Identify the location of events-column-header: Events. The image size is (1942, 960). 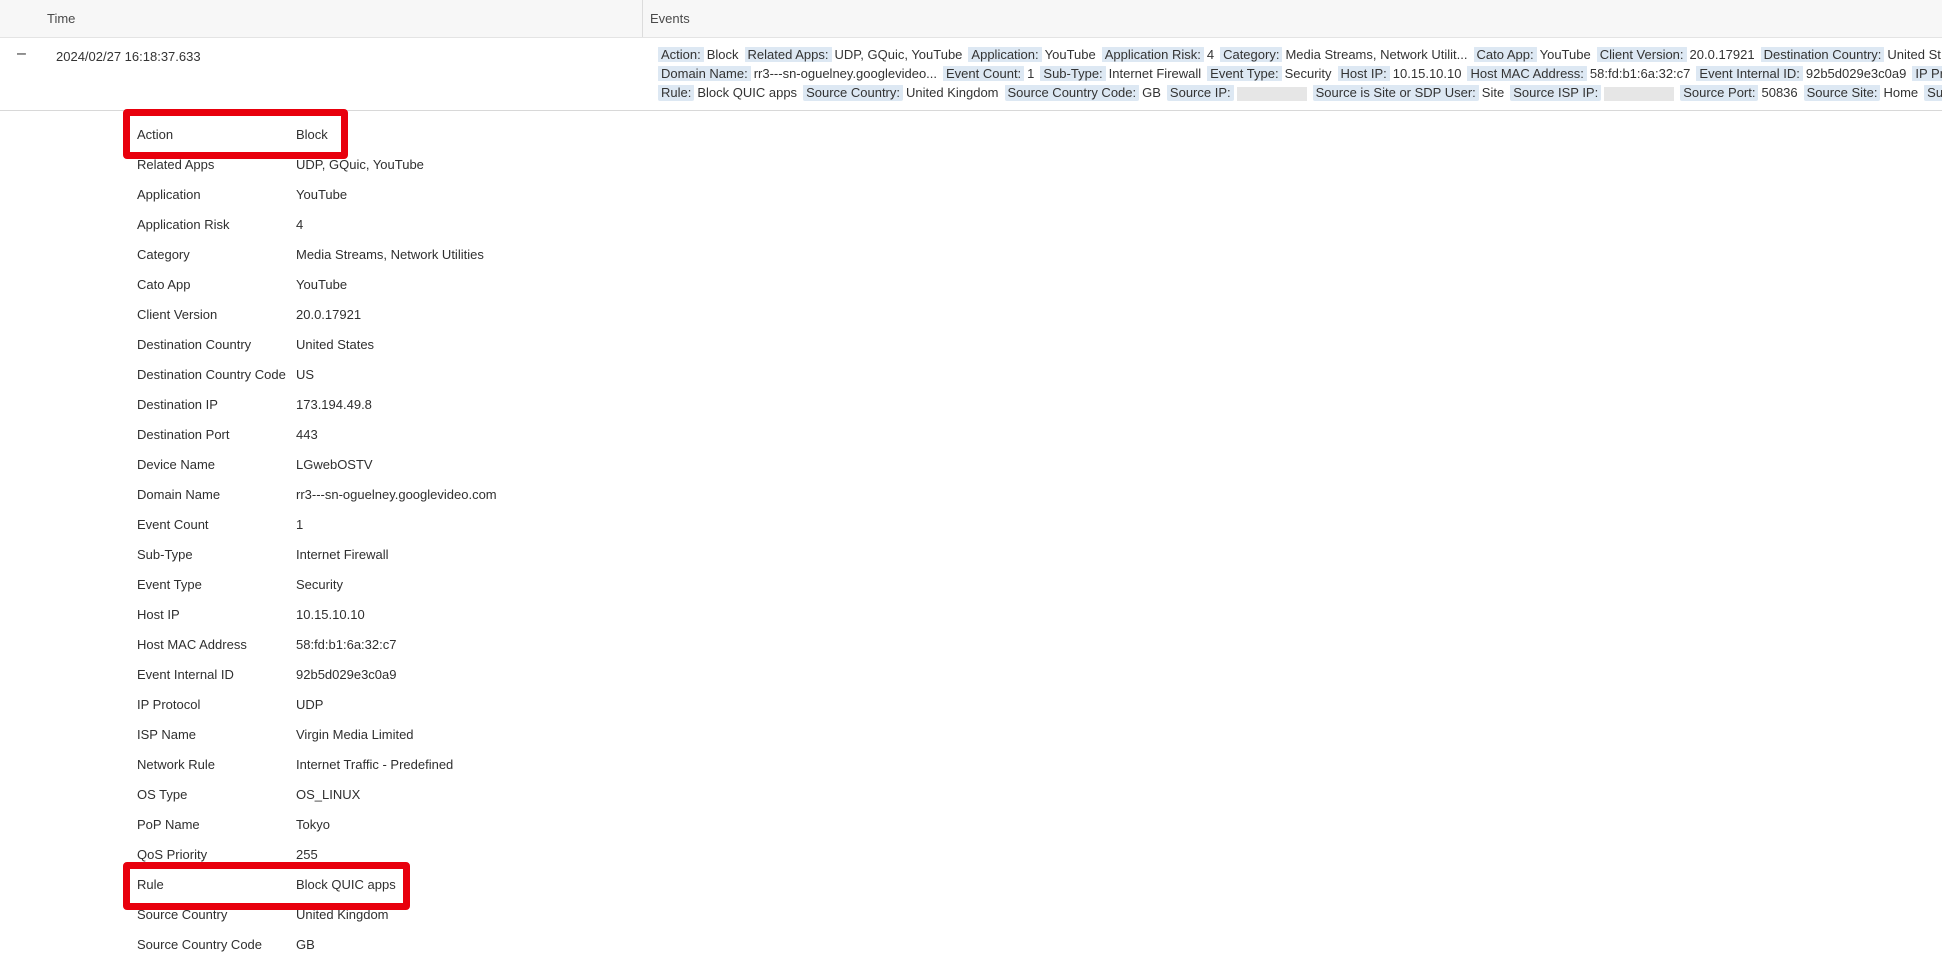
(670, 18).